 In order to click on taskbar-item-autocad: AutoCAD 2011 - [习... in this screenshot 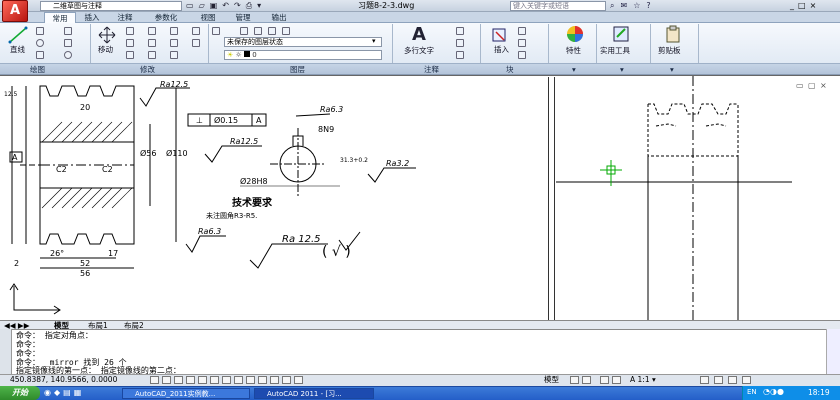, I will do `click(314, 393)`.